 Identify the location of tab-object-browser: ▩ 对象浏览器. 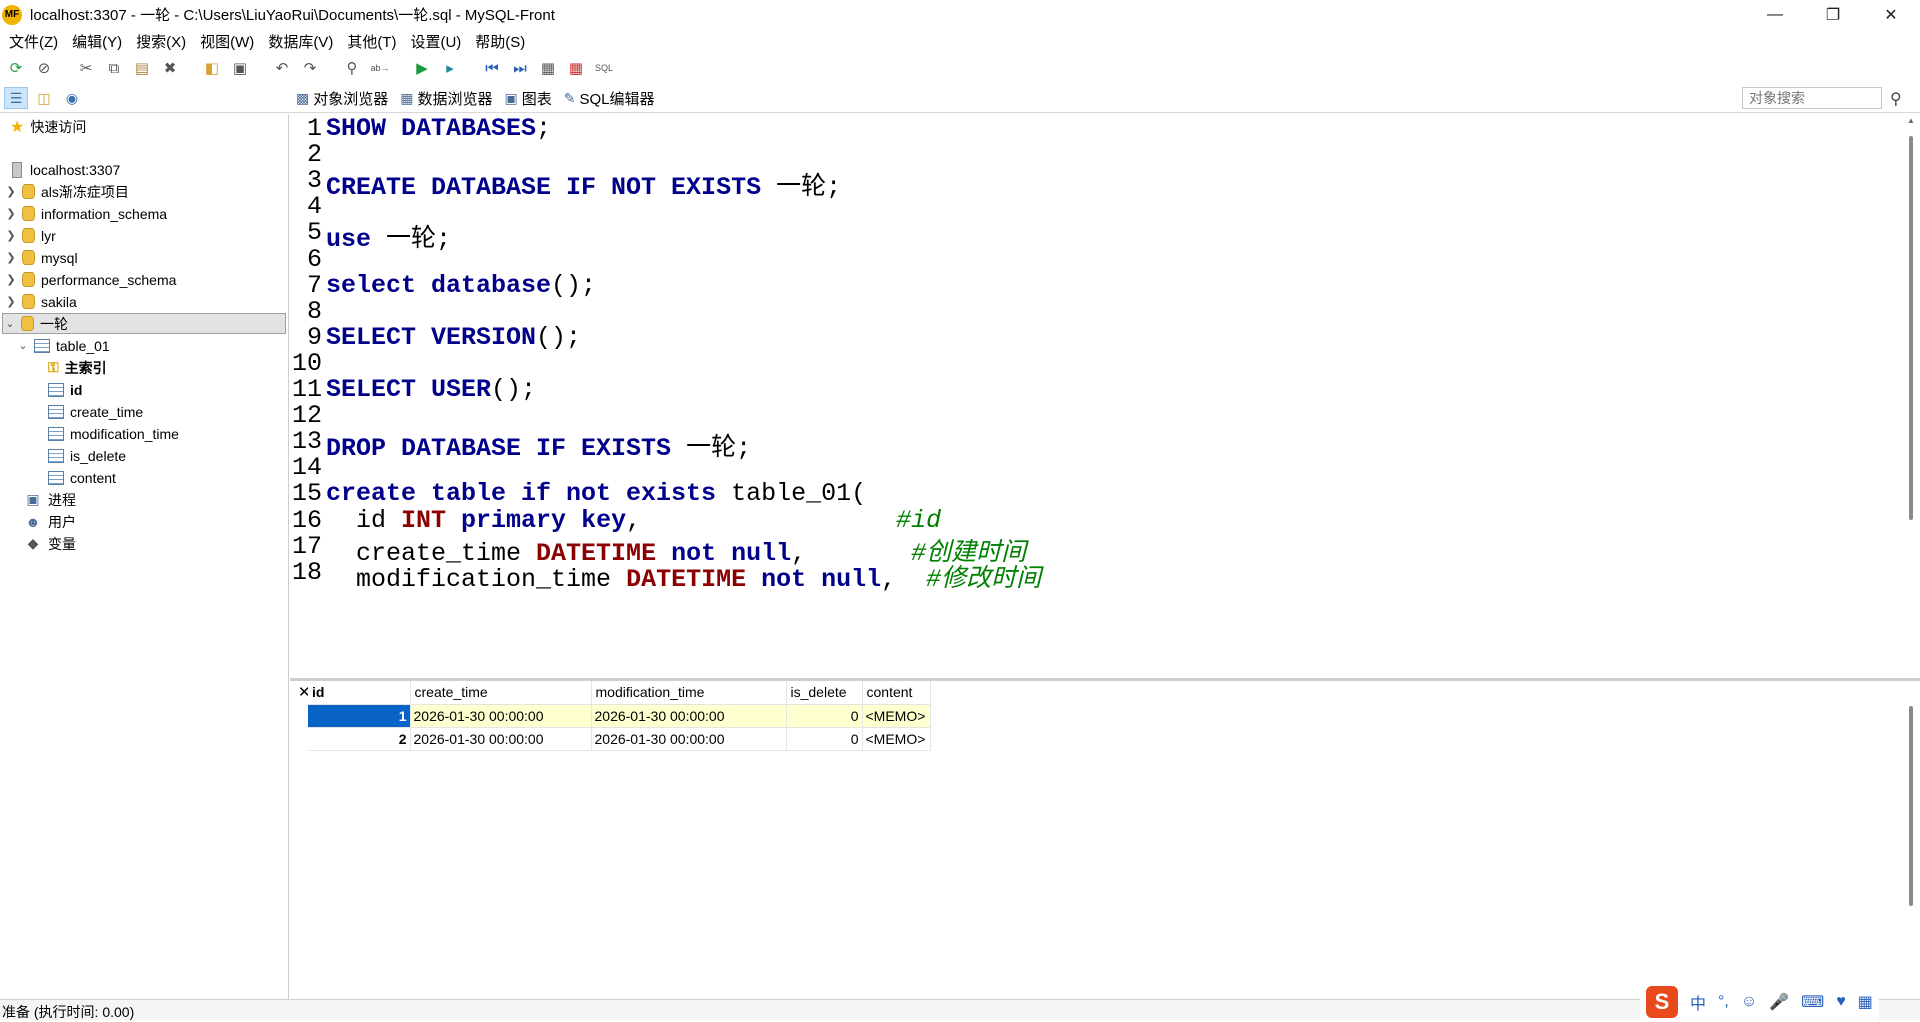
(342, 98).